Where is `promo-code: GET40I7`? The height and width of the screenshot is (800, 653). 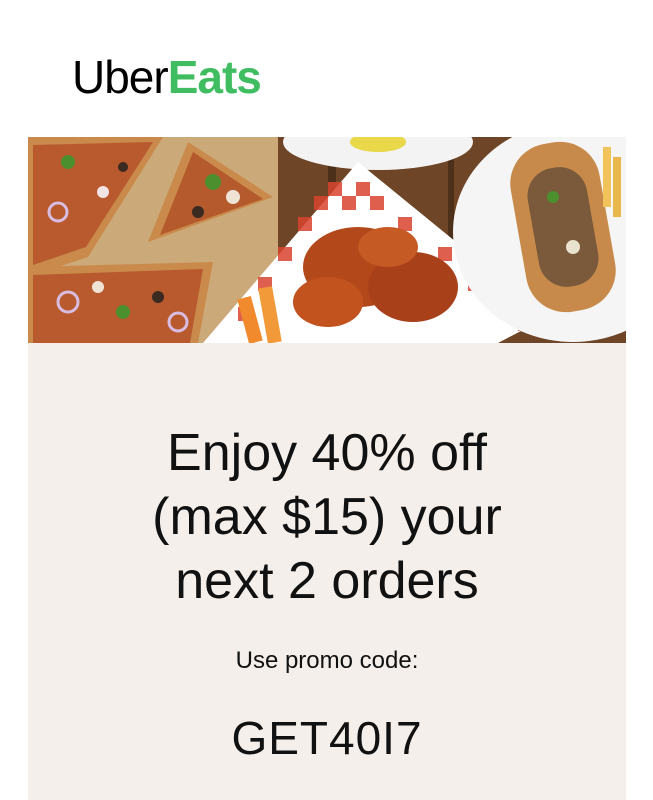
promo-code: GET40I7 is located at coordinates (327, 738).